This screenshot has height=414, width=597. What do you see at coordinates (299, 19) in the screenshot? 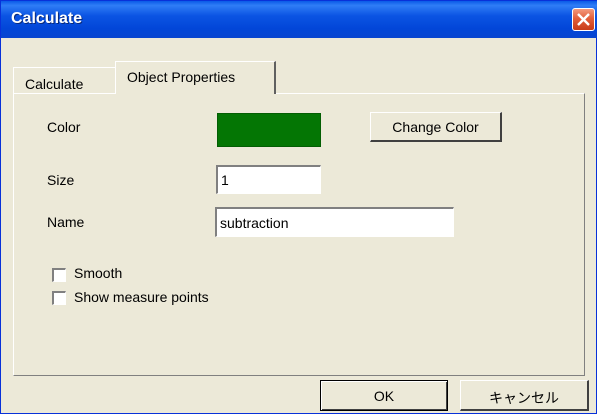
I see `title-bar: Calculate` at bounding box center [299, 19].